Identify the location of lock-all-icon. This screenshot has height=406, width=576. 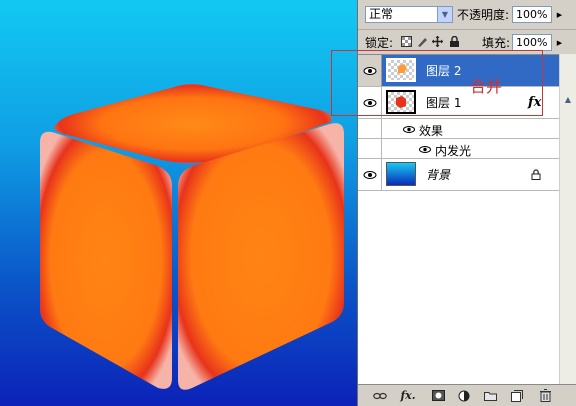
(454, 41).